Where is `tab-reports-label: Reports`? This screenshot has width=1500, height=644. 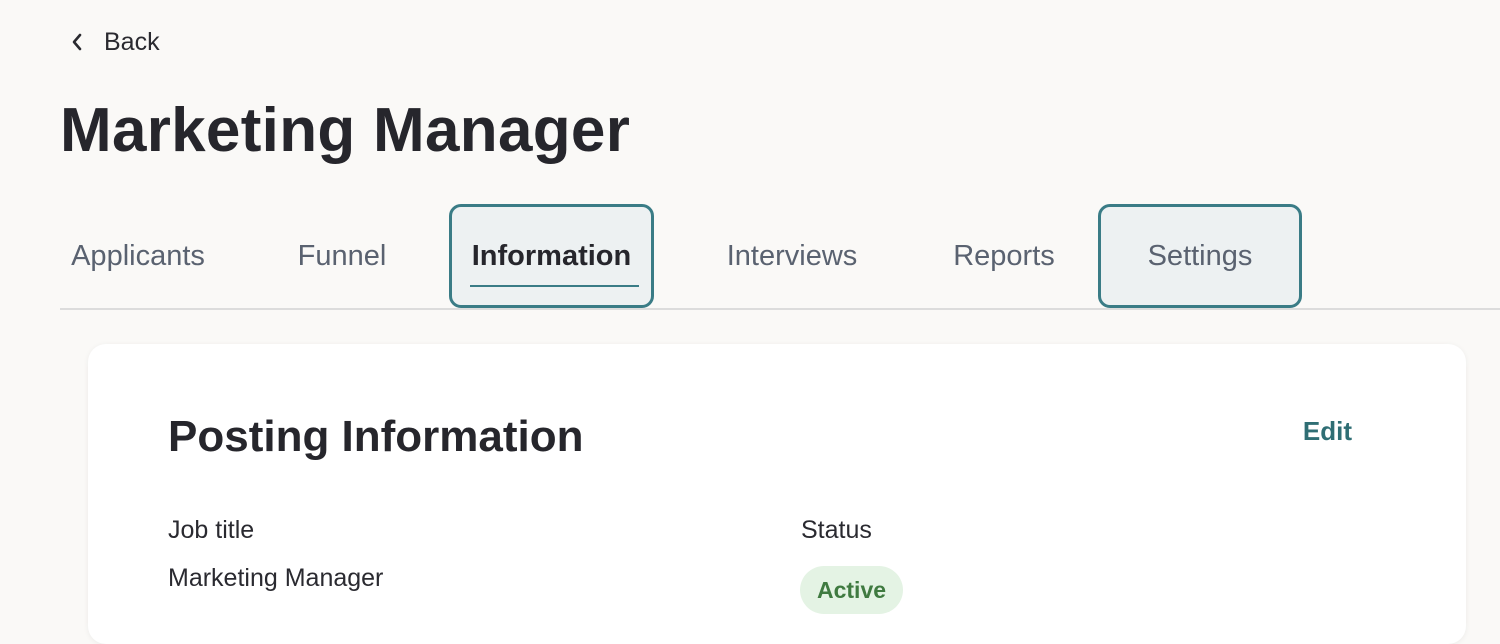 tab-reports-label: Reports is located at coordinates (1004, 255).